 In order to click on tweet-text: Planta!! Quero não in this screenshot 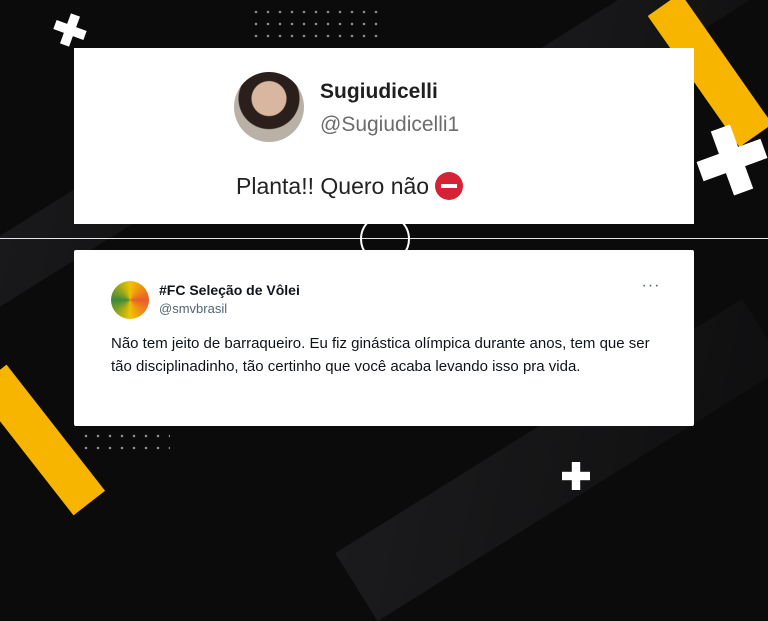, I will do `click(350, 186)`.